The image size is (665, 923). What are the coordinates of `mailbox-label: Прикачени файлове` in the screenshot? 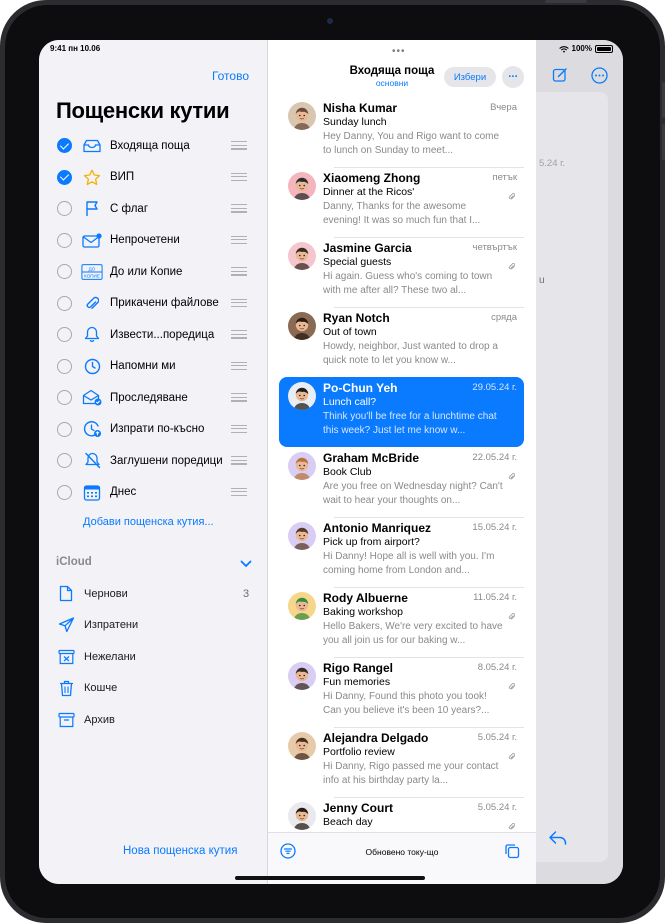 It's located at (164, 303).